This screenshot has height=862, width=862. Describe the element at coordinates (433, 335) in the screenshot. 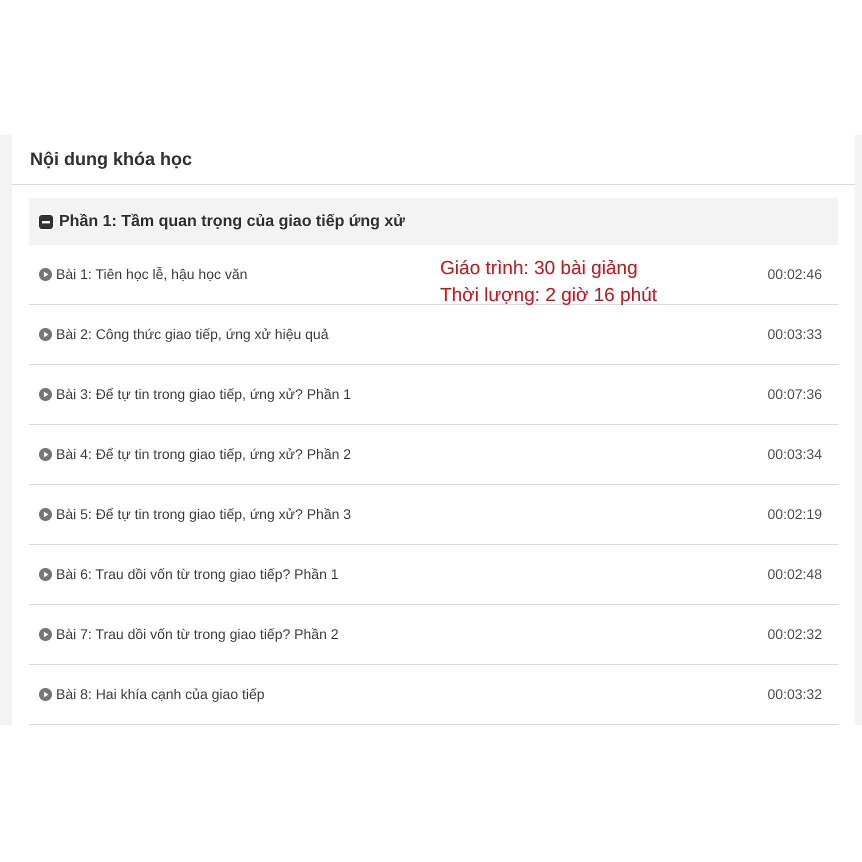

I see `lesson-row: Bài 2: Công thức giao tiếp, ứng xử hiệu quả 00:03:33` at that location.